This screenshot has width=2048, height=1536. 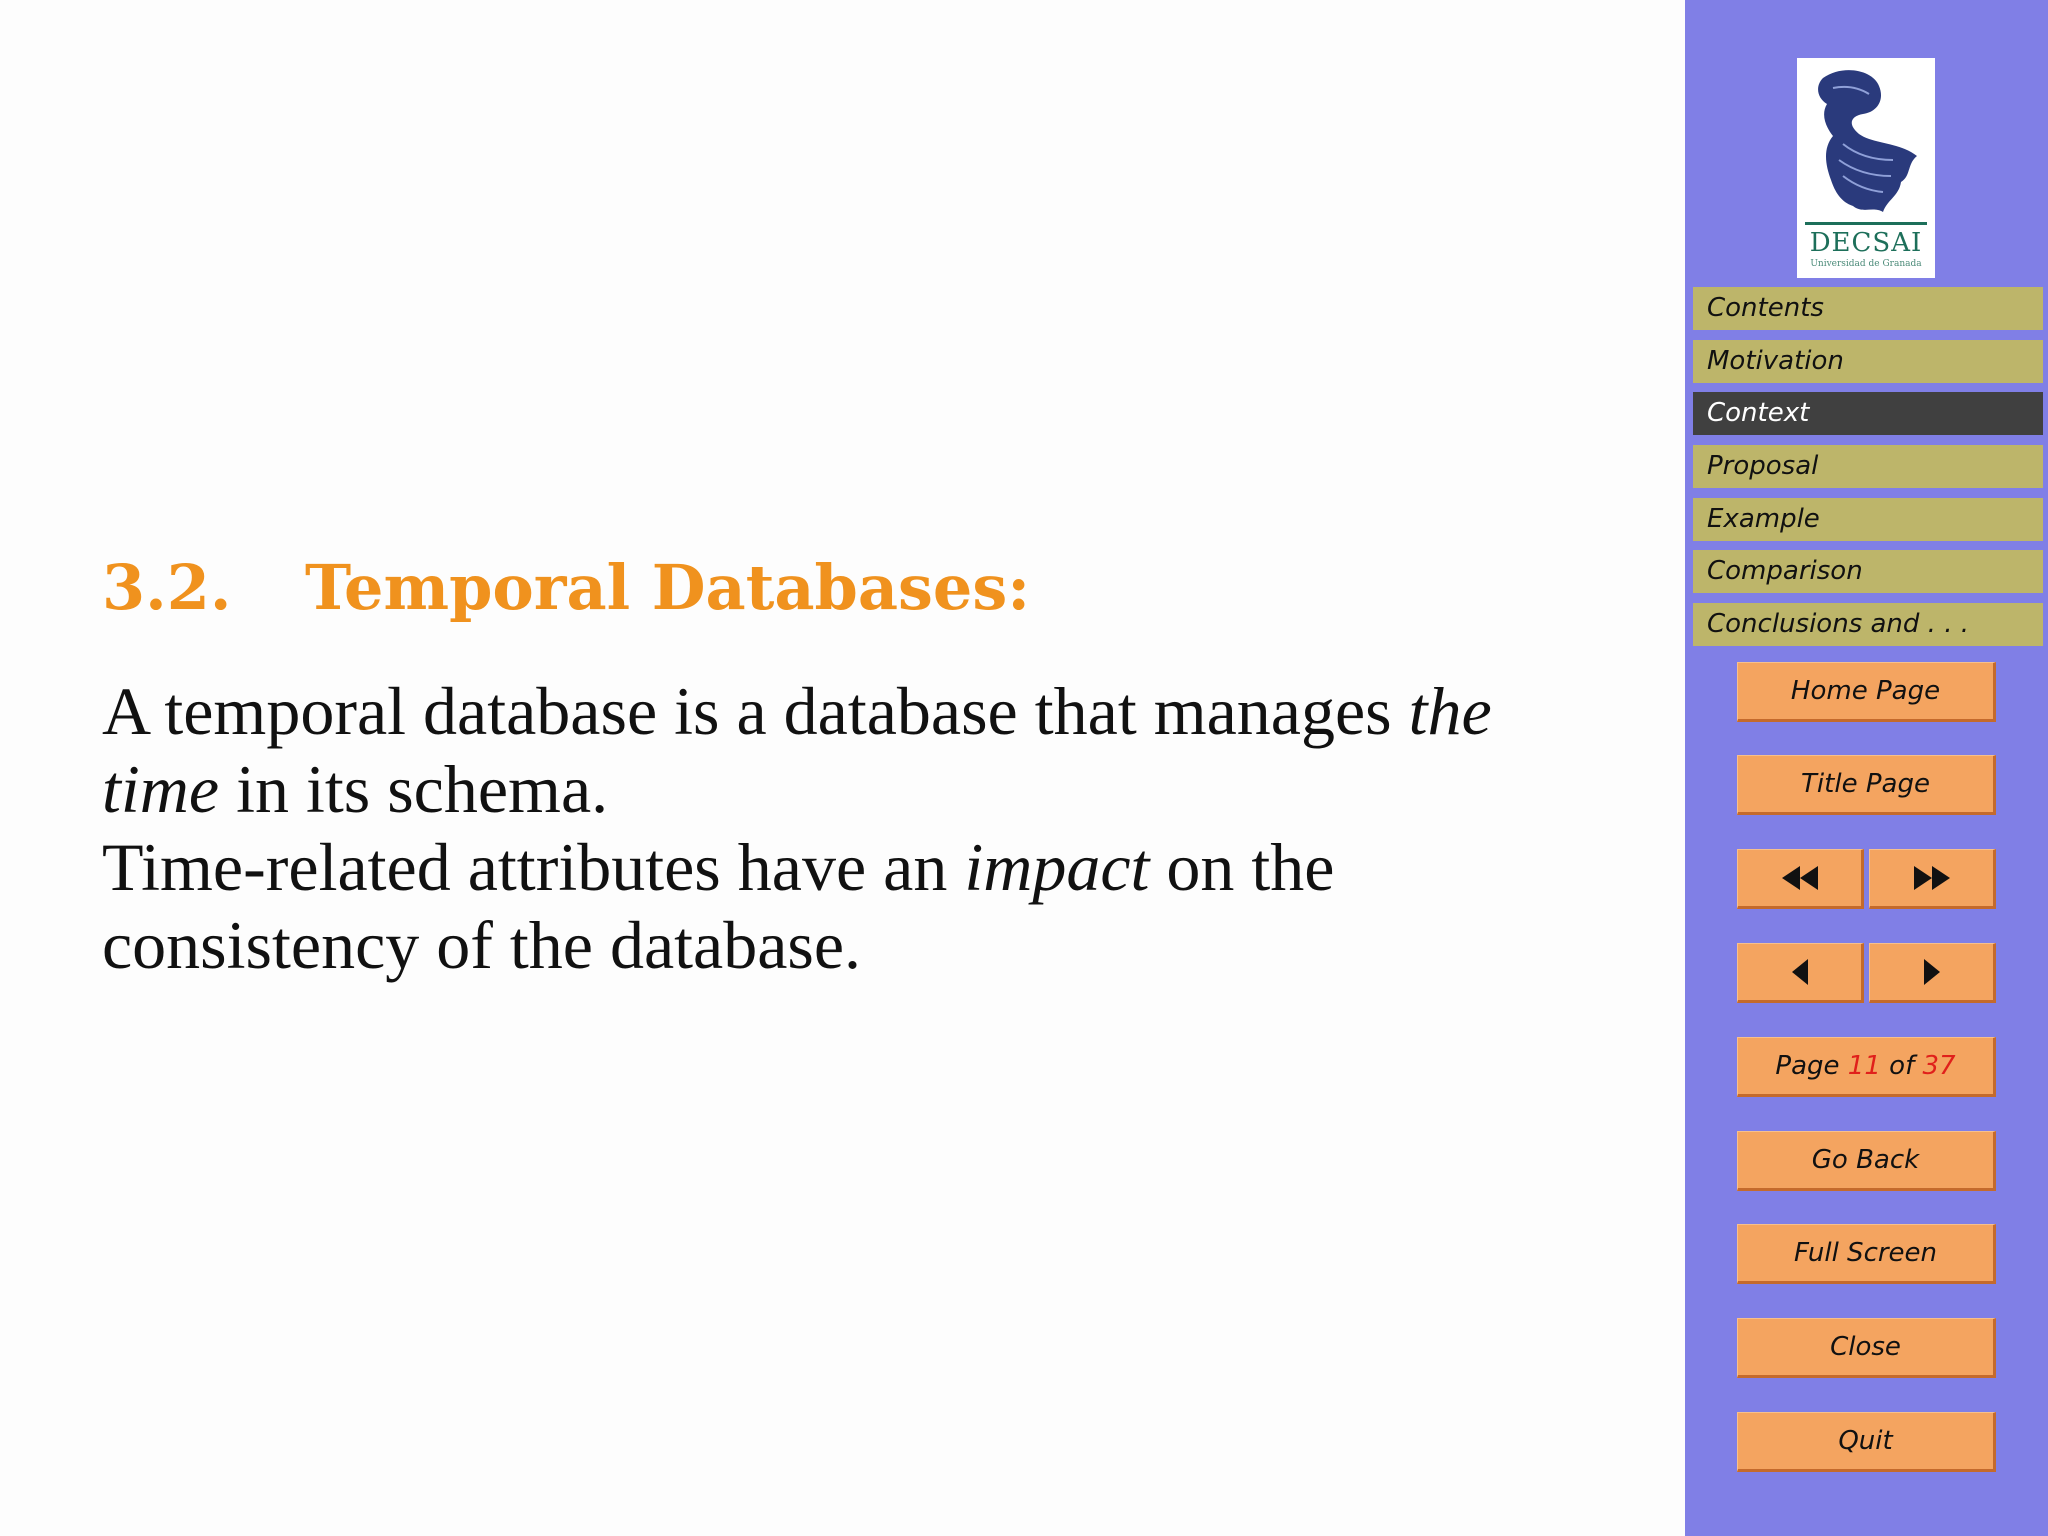 I want to click on first-page-button, so click(x=1800, y=879).